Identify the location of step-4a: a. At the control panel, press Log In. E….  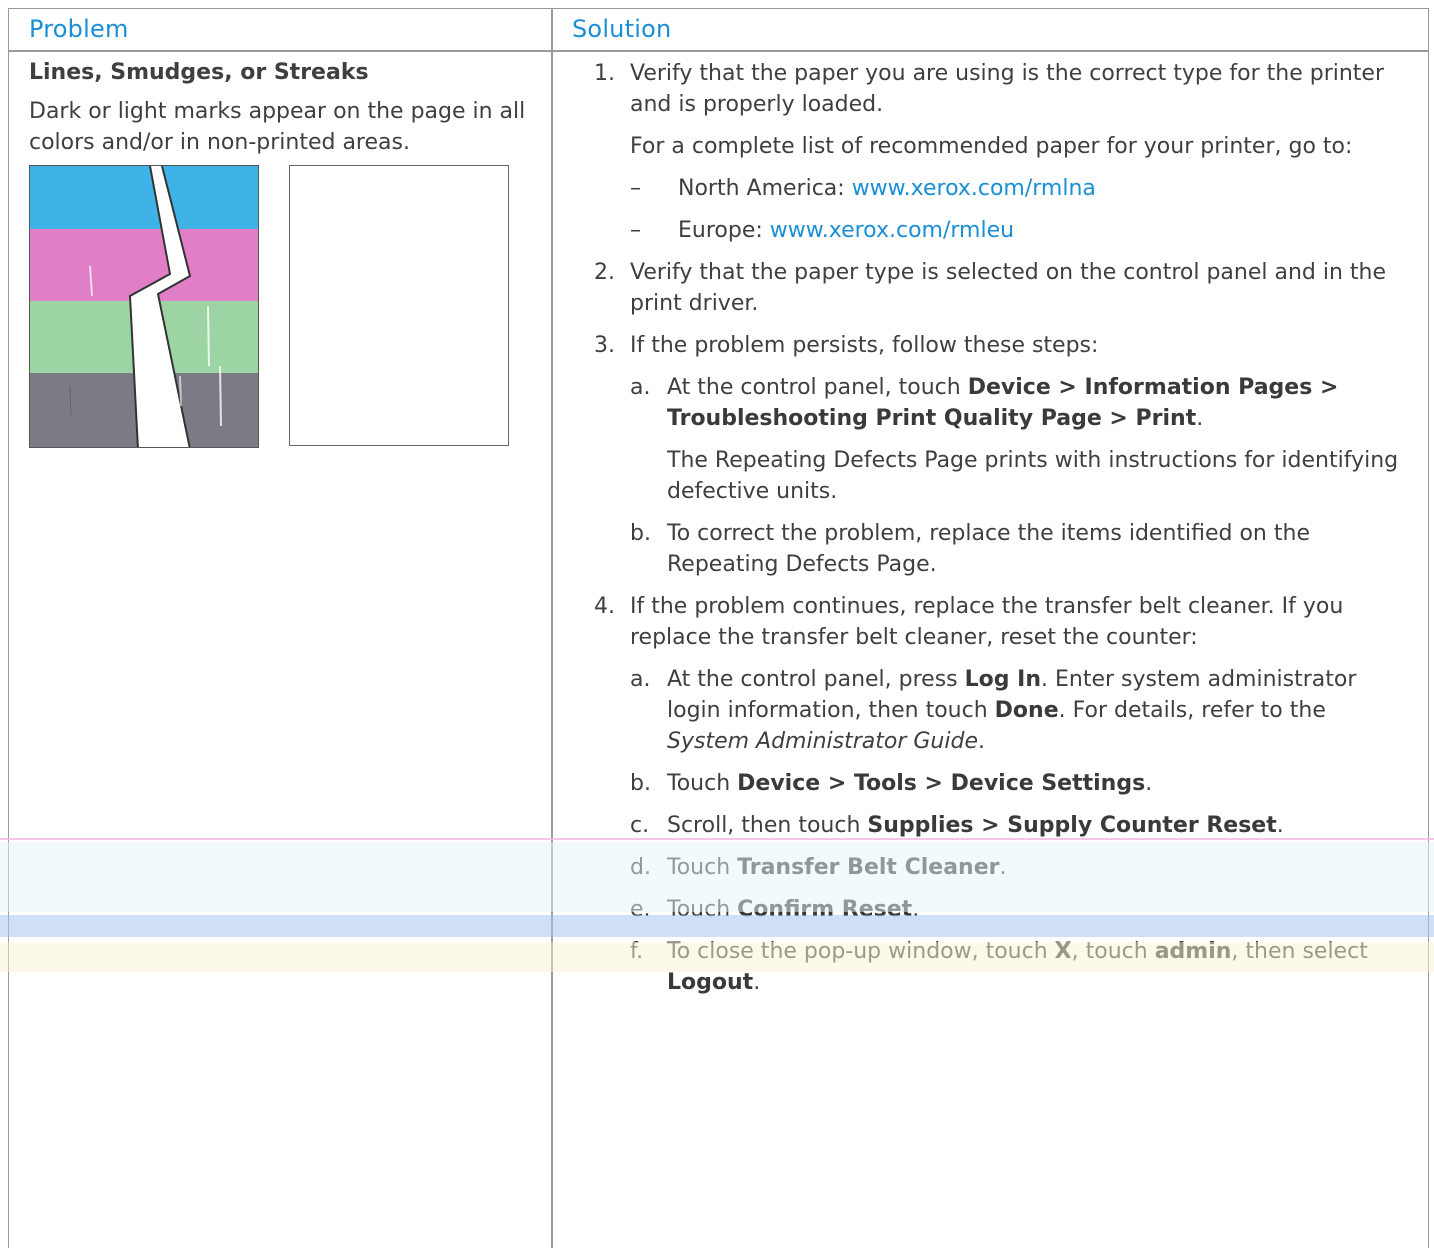
(1001, 710).